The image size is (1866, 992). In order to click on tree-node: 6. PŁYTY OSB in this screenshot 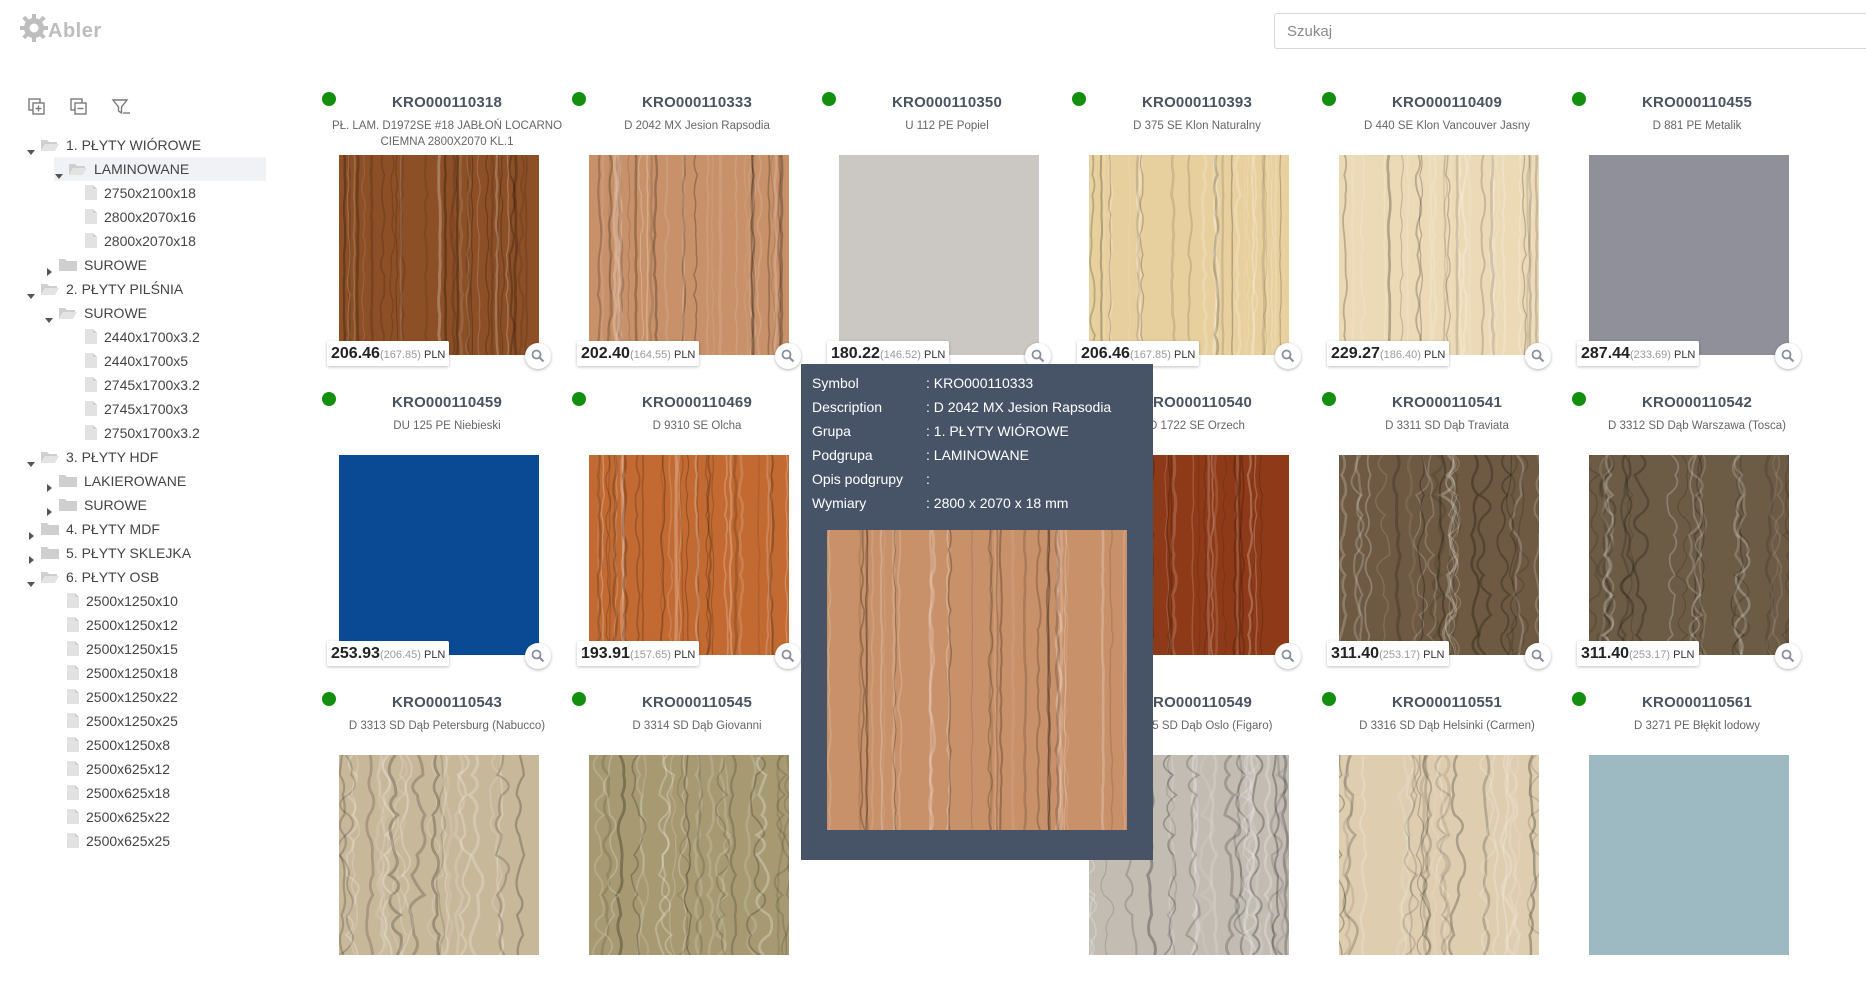, I will do `click(167, 577)`.